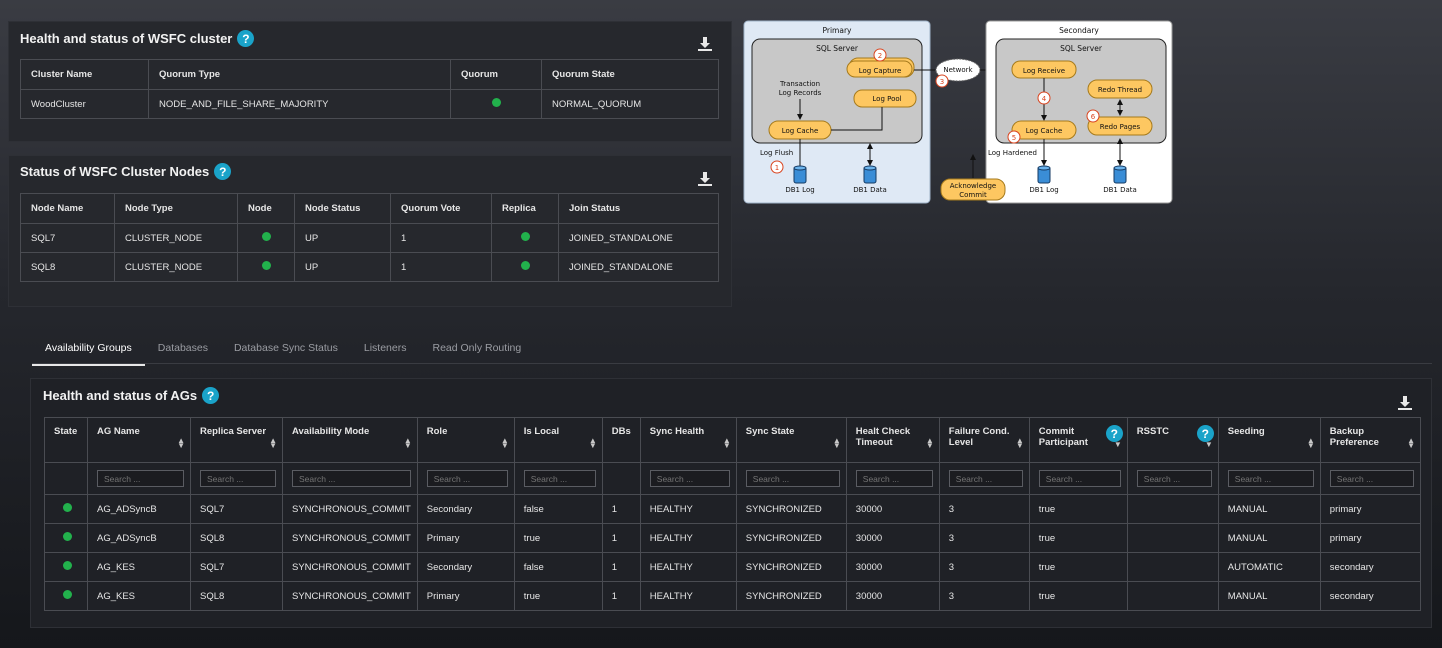  I want to click on sync-state: SYNCHRONIZED, so click(791, 567).